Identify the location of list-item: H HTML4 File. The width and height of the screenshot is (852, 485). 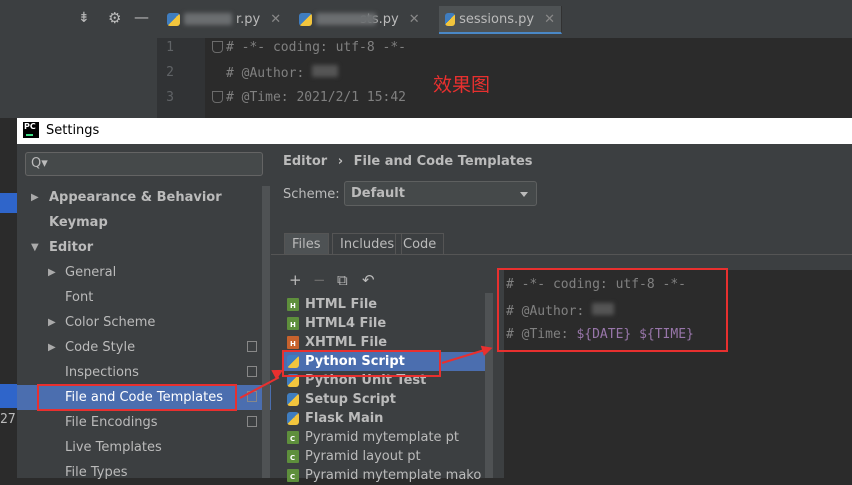
(388, 323).